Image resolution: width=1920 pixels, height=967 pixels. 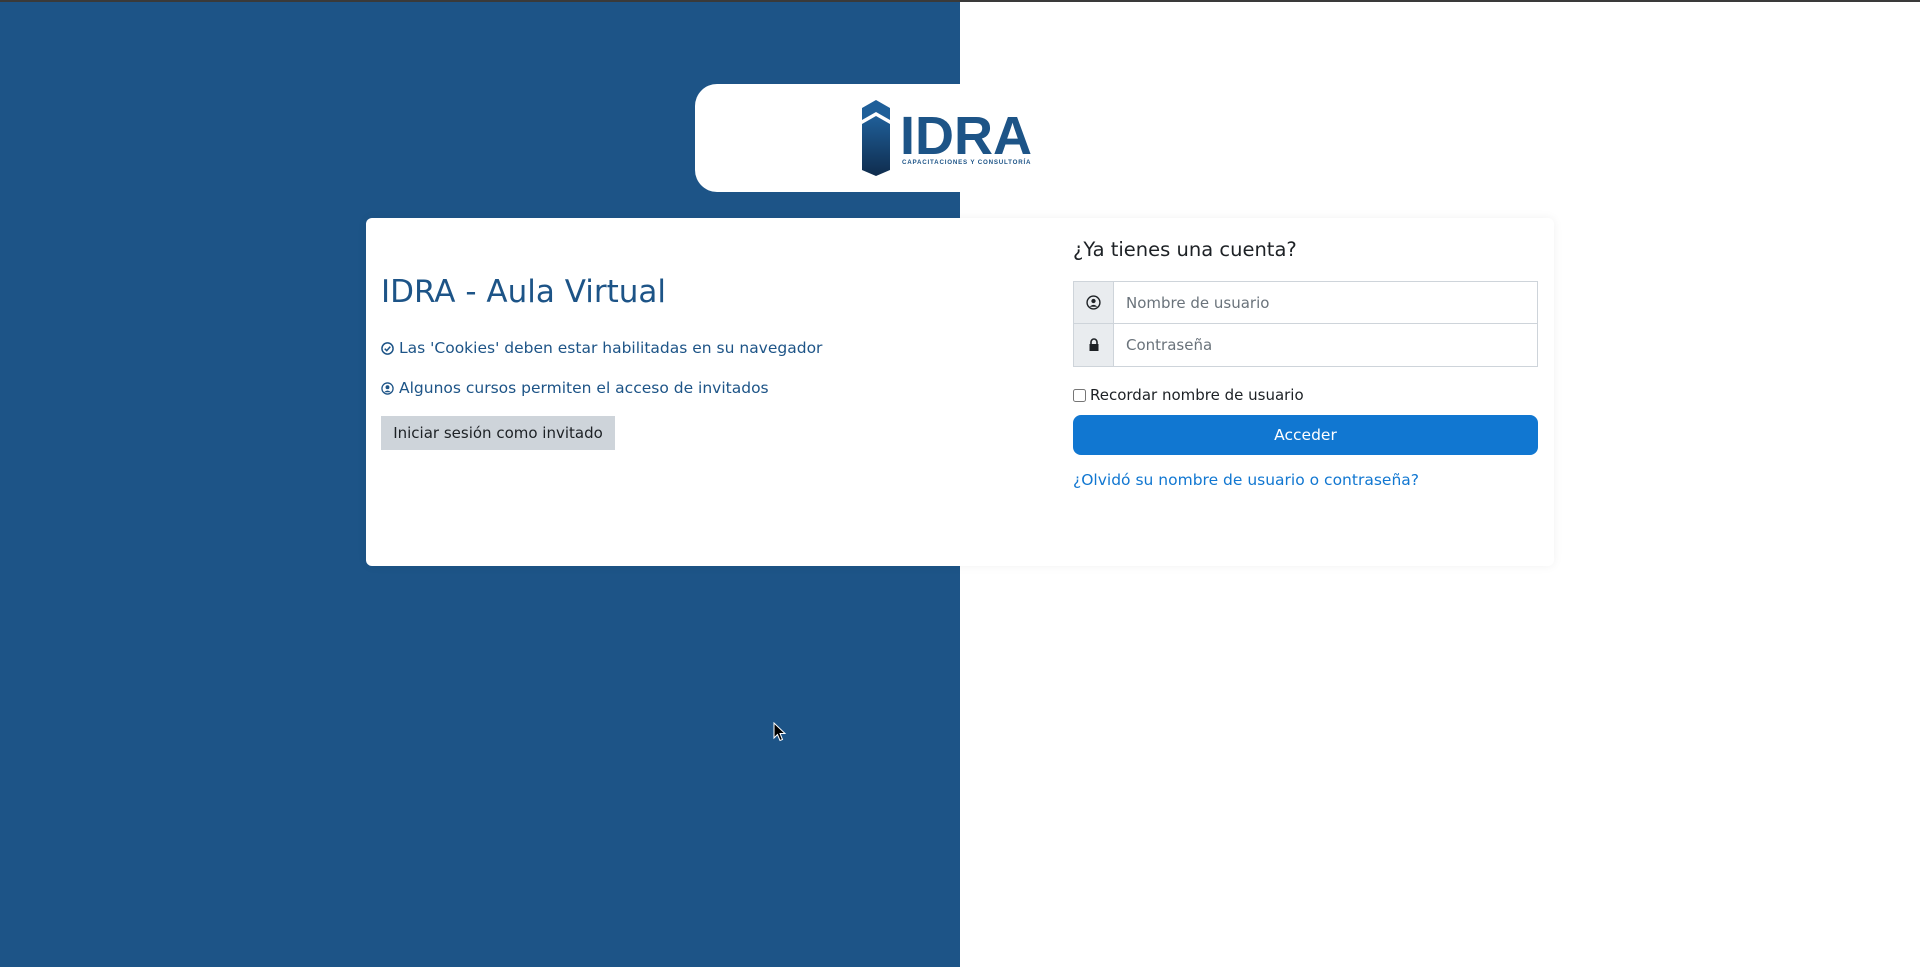 What do you see at coordinates (966, 162) in the screenshot?
I see `logo-tagline: CAPACITACIONES Y CONSULTORÍA` at bounding box center [966, 162].